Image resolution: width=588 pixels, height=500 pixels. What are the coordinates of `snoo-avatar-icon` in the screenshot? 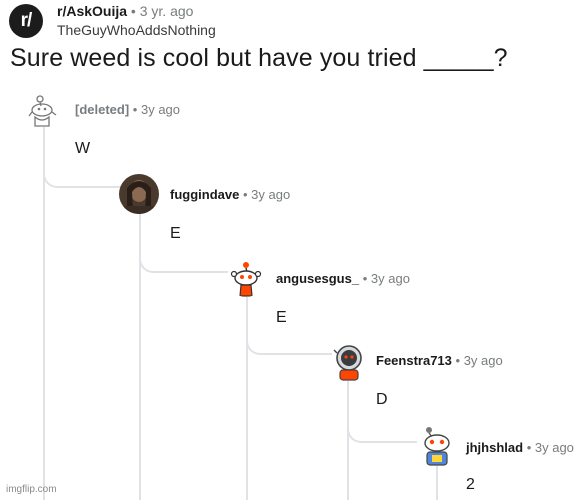 It's located at (246, 278).